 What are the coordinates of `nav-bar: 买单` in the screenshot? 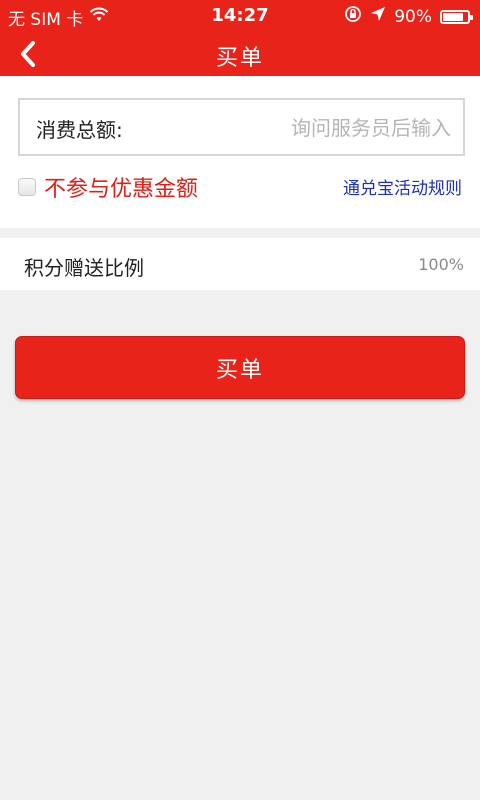 It's located at (240, 54).